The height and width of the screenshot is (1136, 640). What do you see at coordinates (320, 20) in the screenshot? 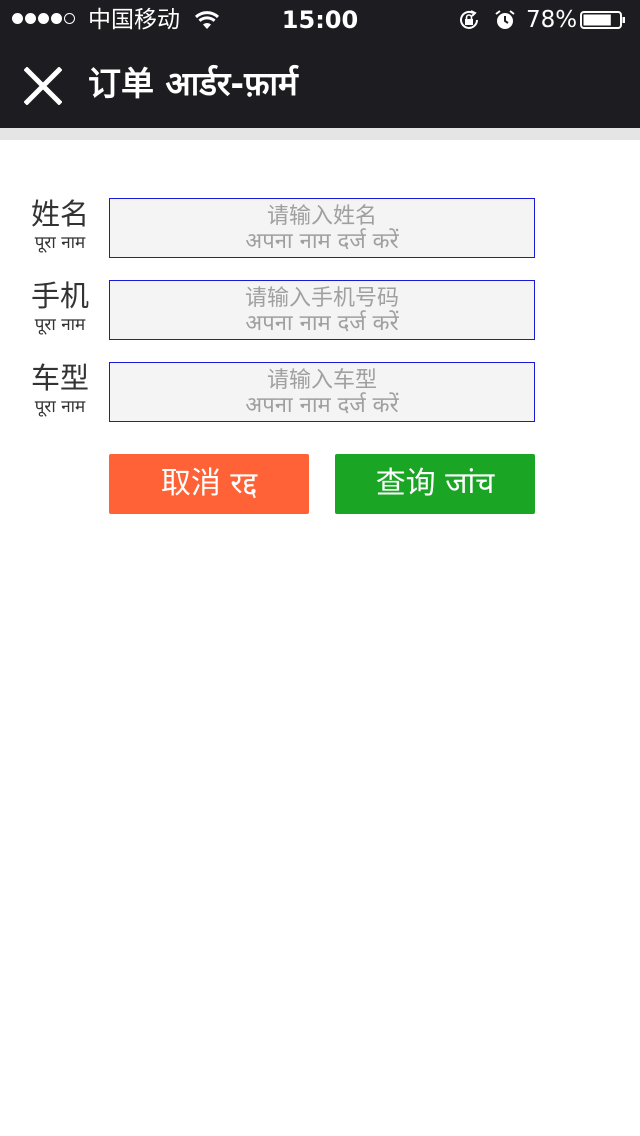
I see `status-bar: 中国移动 15:00 78%` at bounding box center [320, 20].